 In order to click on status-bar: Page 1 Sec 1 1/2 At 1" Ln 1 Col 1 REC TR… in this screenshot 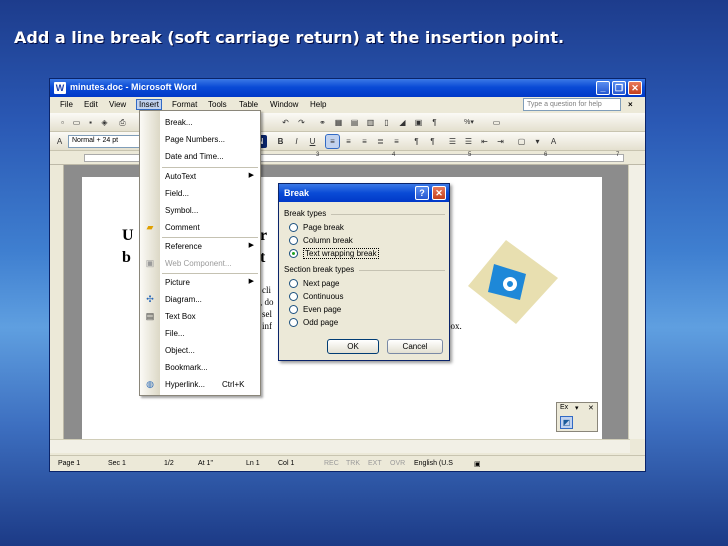, I will do `click(347, 463)`.